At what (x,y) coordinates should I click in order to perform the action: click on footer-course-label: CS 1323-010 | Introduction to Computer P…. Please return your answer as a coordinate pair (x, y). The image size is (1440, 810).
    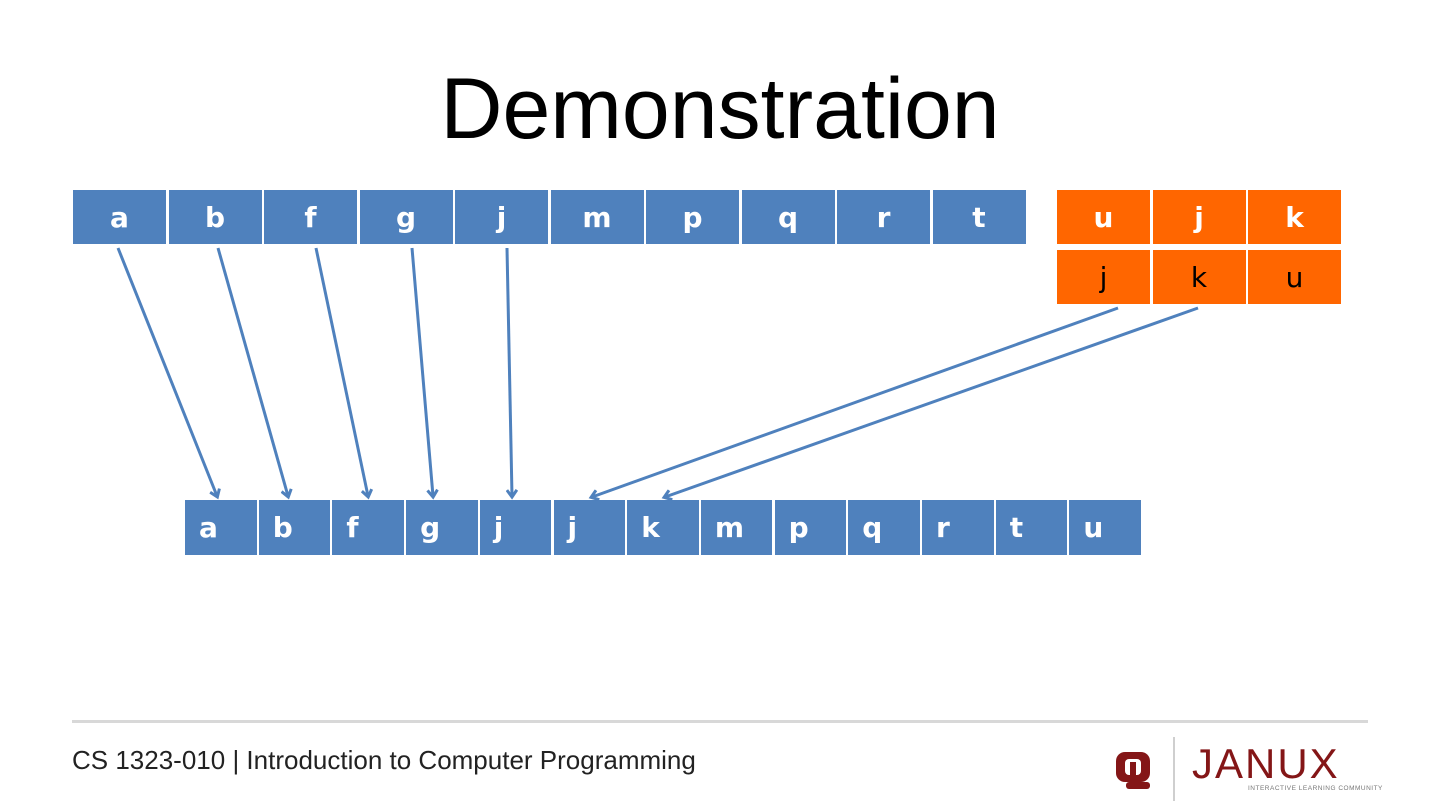
    Looking at the image, I should click on (384, 760).